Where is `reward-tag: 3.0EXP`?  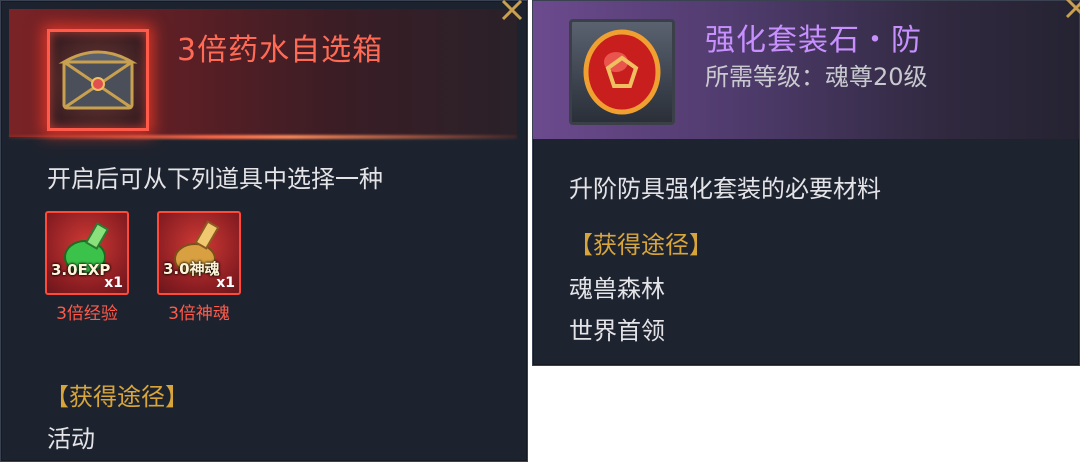 reward-tag: 3.0EXP is located at coordinates (81, 270).